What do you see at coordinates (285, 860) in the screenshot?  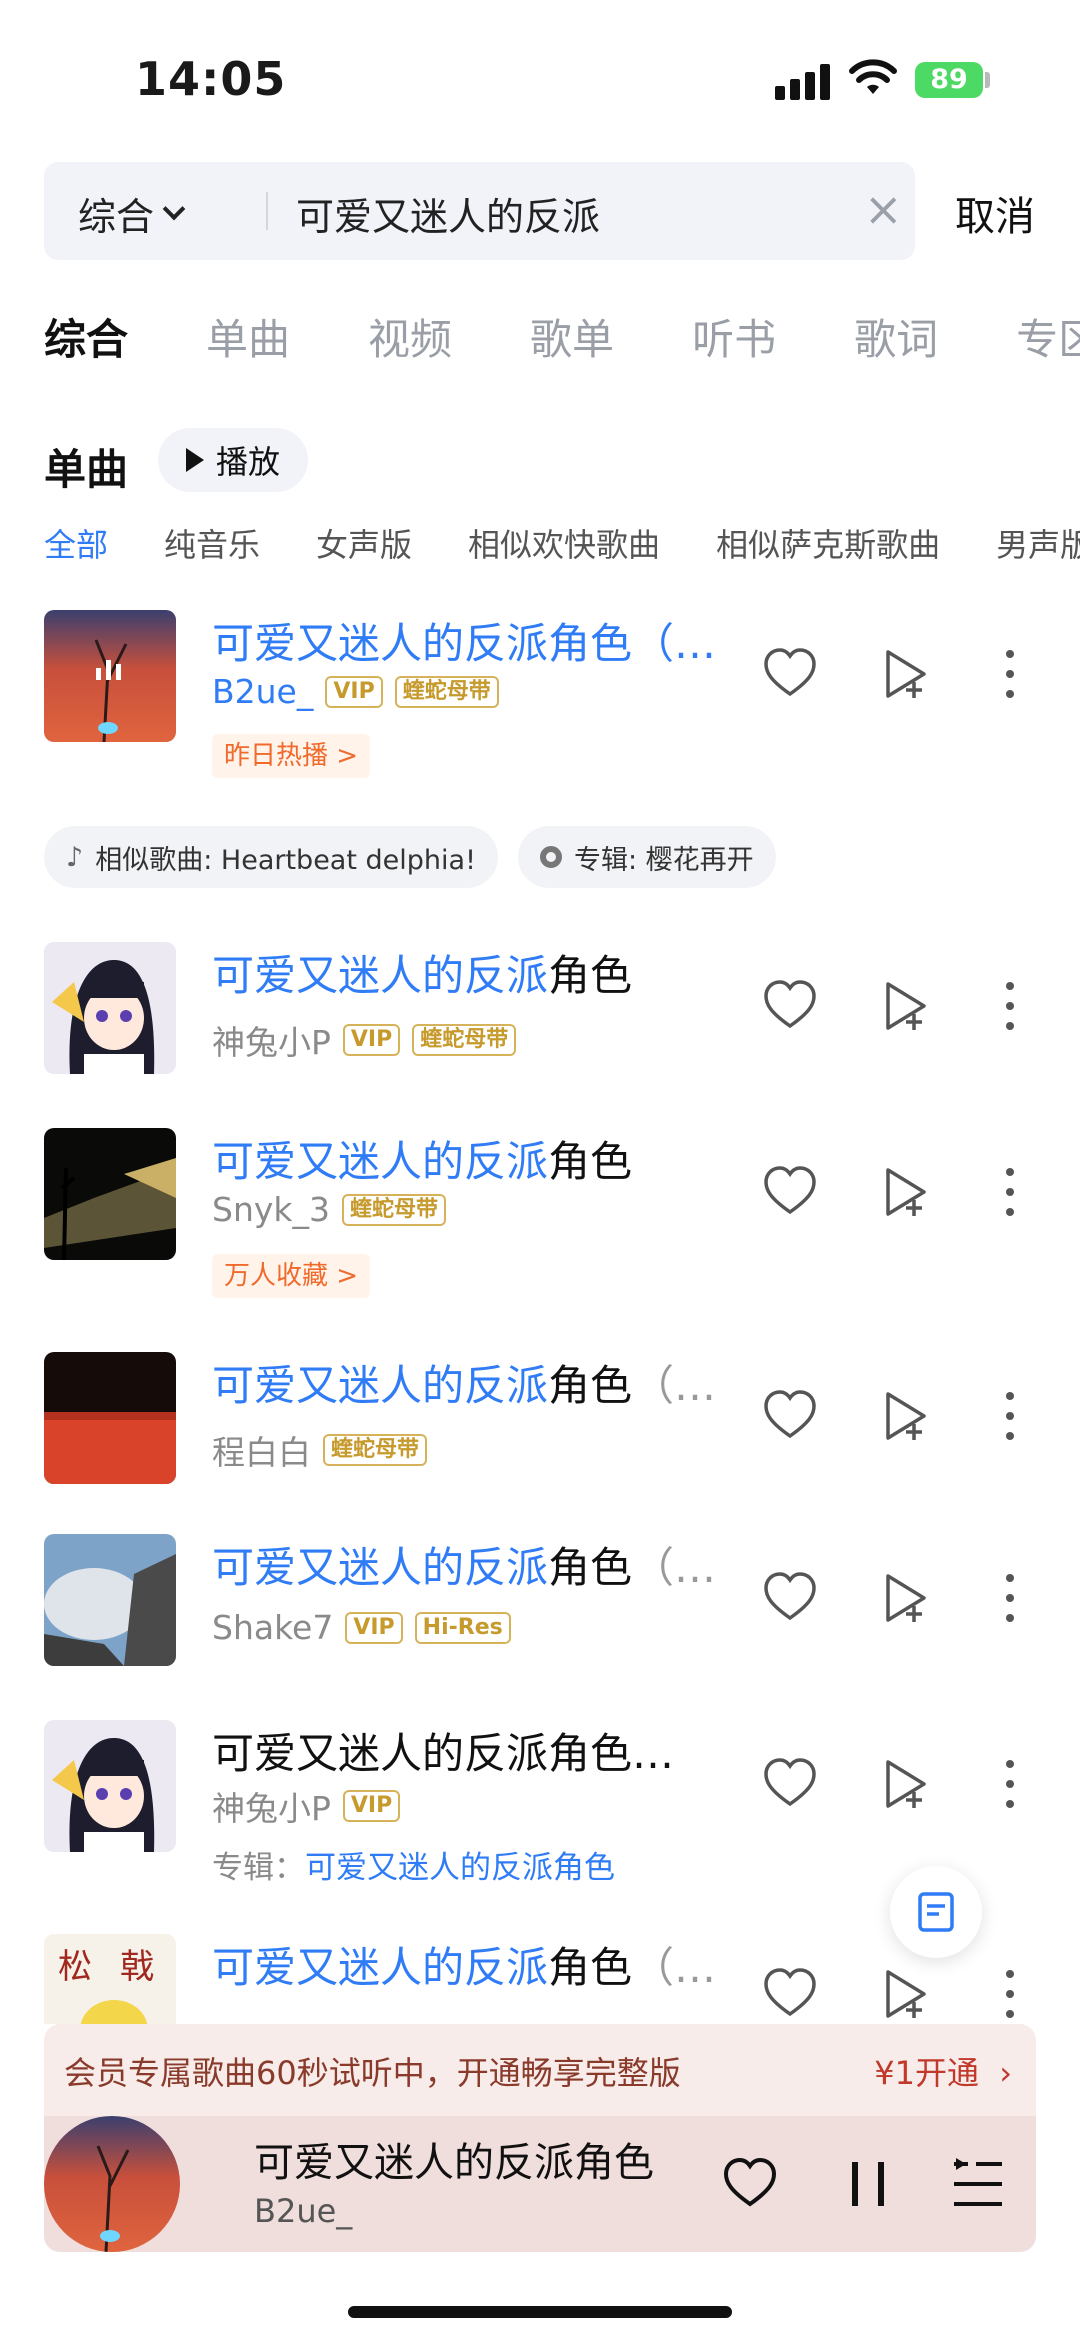 I see `similar-songs-label: 相似歌曲: Heartbeat delphia!` at bounding box center [285, 860].